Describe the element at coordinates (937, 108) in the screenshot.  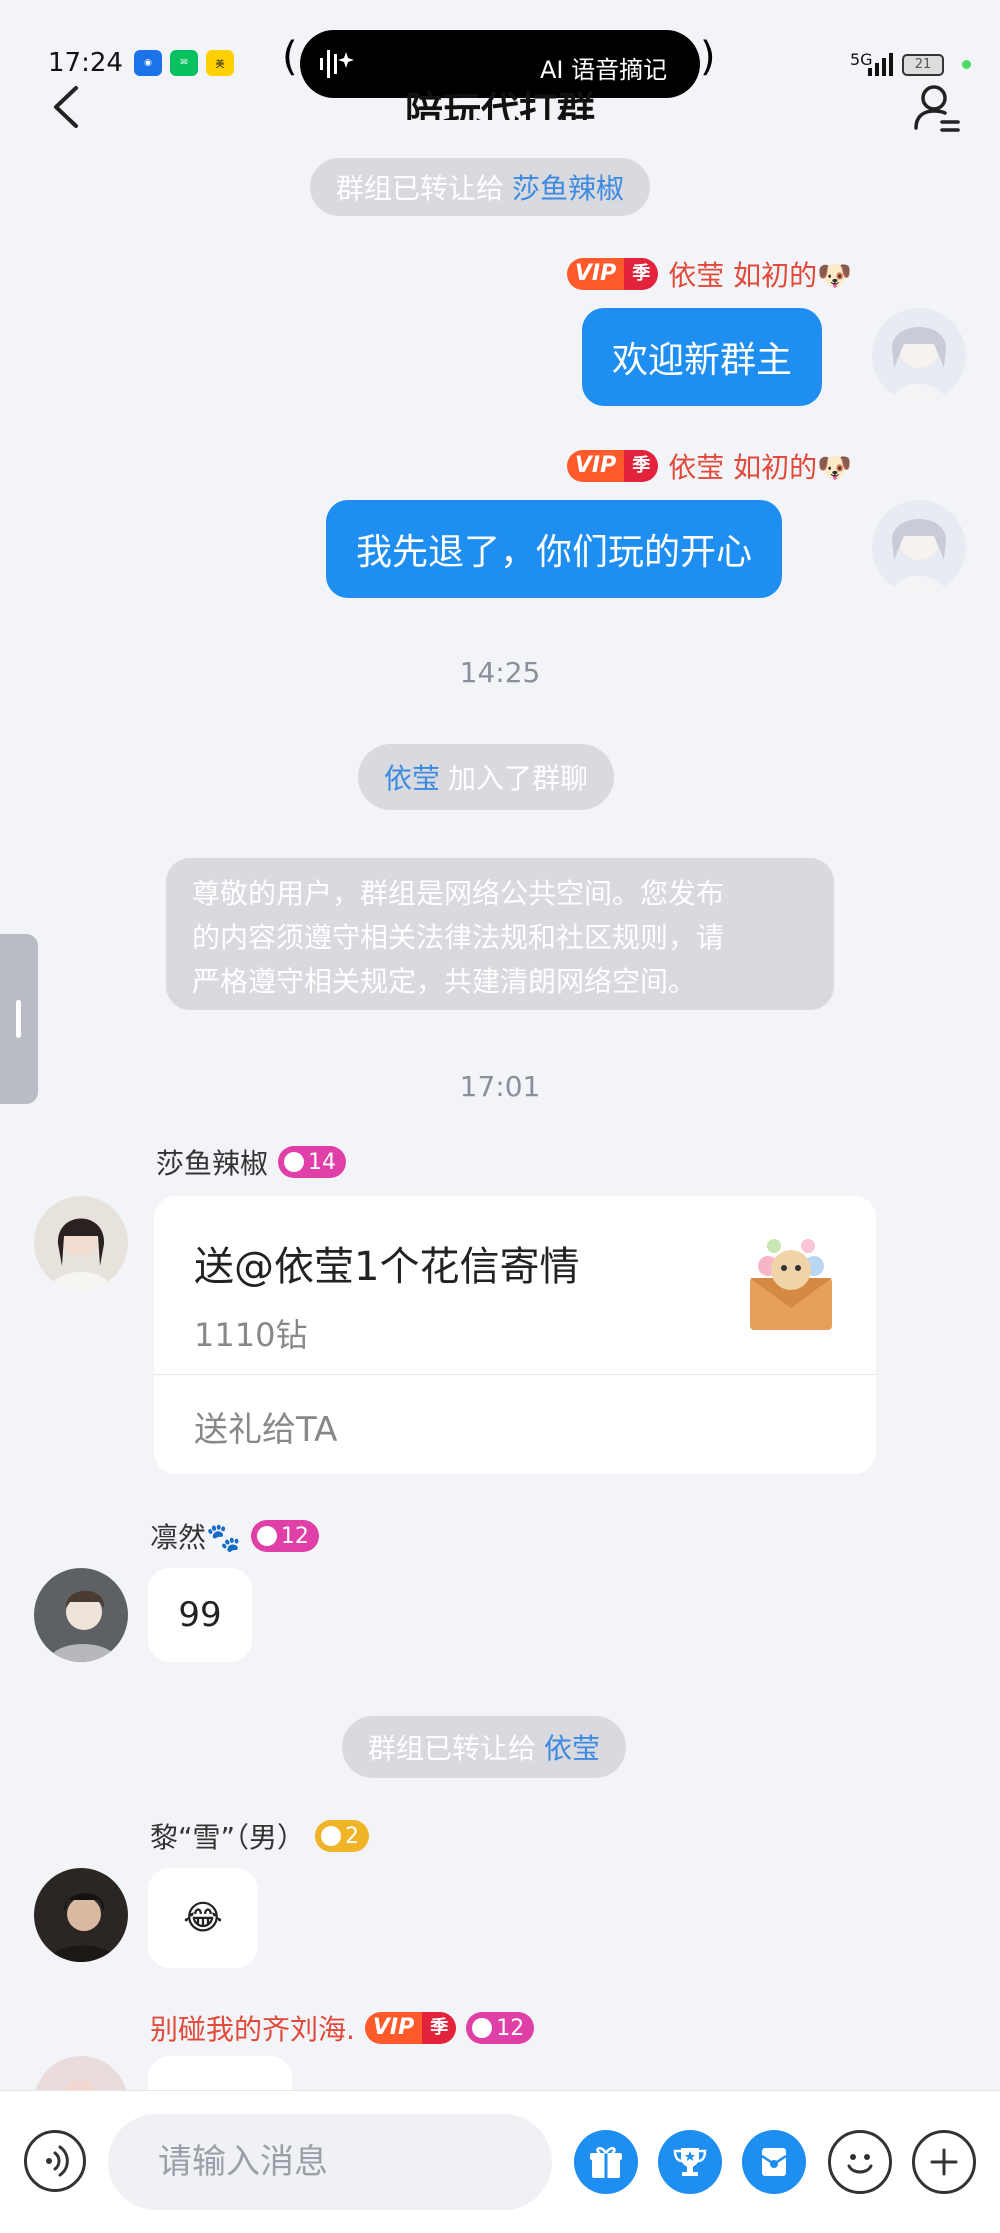
I see `group-members-icon` at that location.